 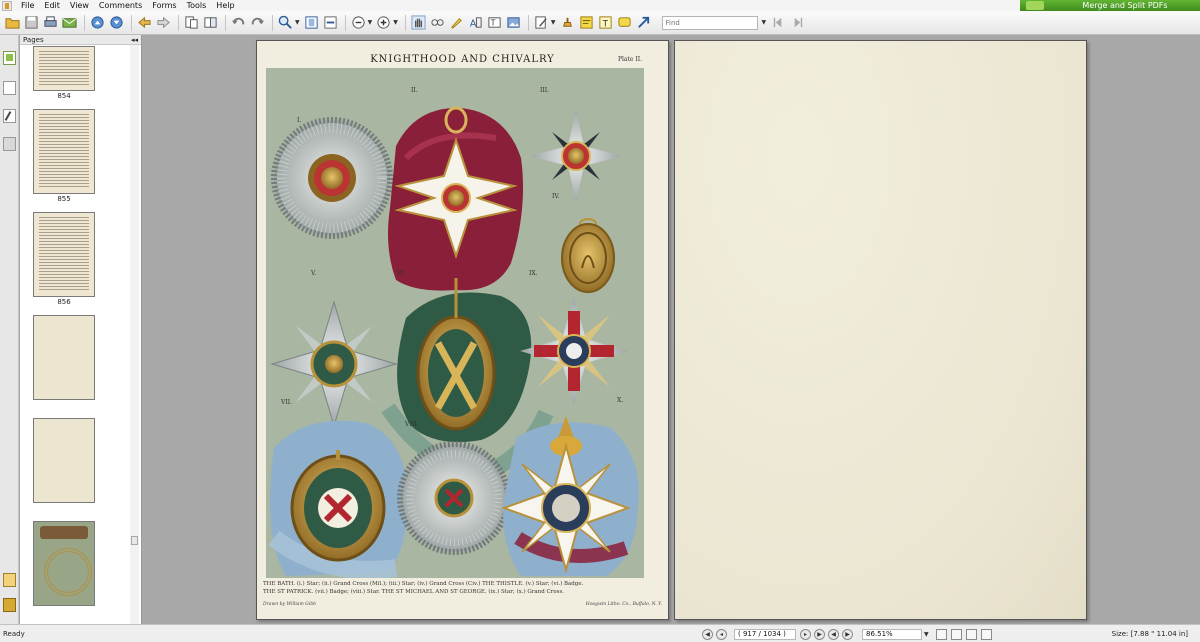 What do you see at coordinates (401, 273) in the screenshot?
I see `plate-numeral: VI.` at bounding box center [401, 273].